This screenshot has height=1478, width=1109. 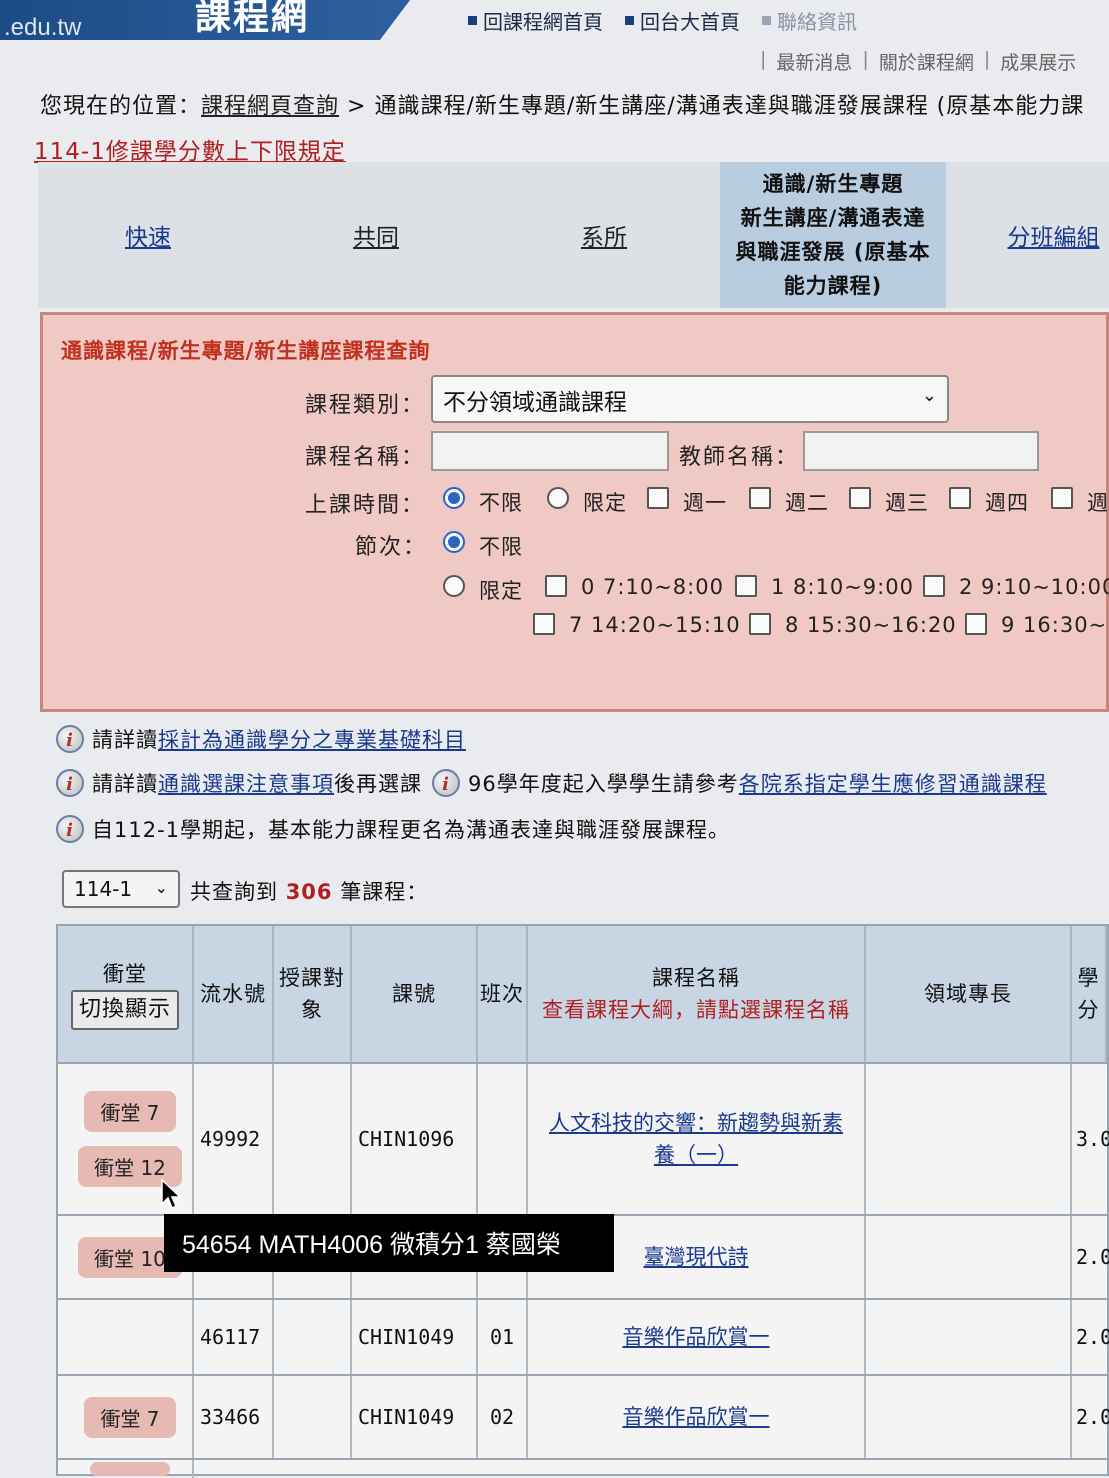 I want to click on weekday-wed-checkbox, so click(x=860, y=498).